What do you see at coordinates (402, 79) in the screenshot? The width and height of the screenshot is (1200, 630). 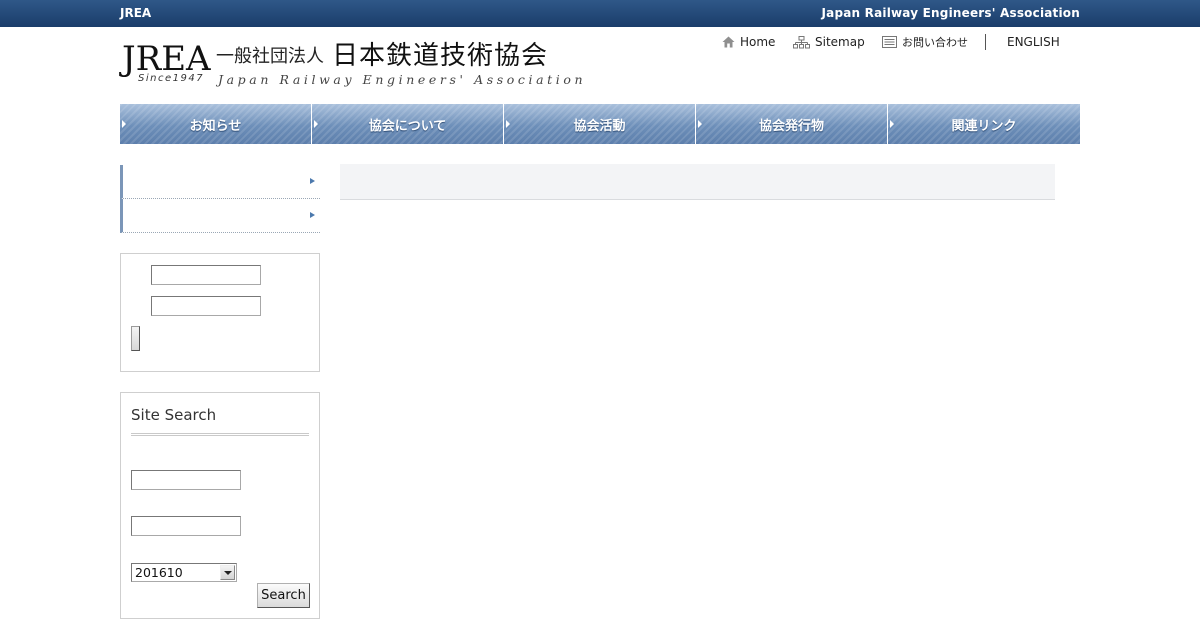 I see `logo-name-en: Japan Railway Engineers' Association` at bounding box center [402, 79].